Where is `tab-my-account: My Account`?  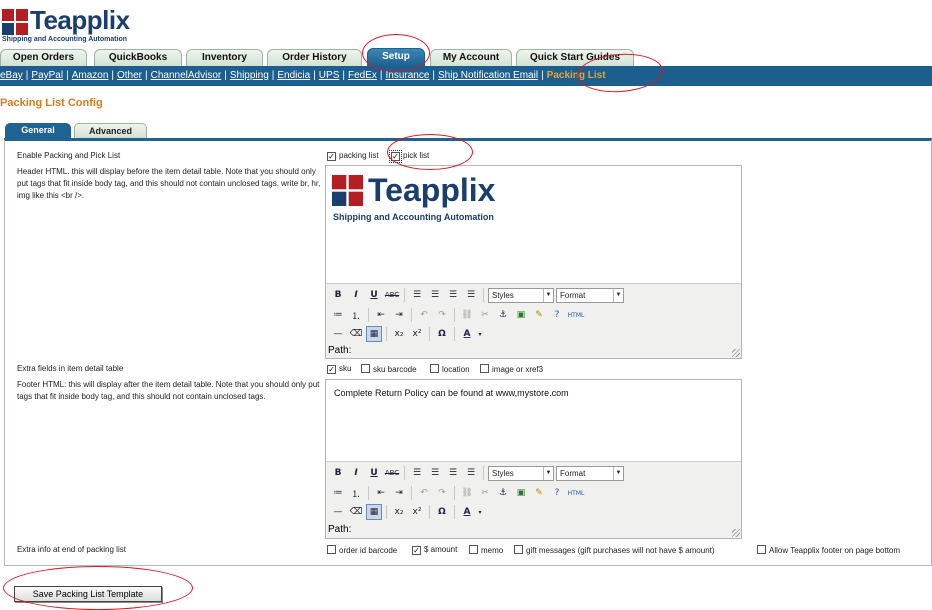 tab-my-account: My Account is located at coordinates (471, 57).